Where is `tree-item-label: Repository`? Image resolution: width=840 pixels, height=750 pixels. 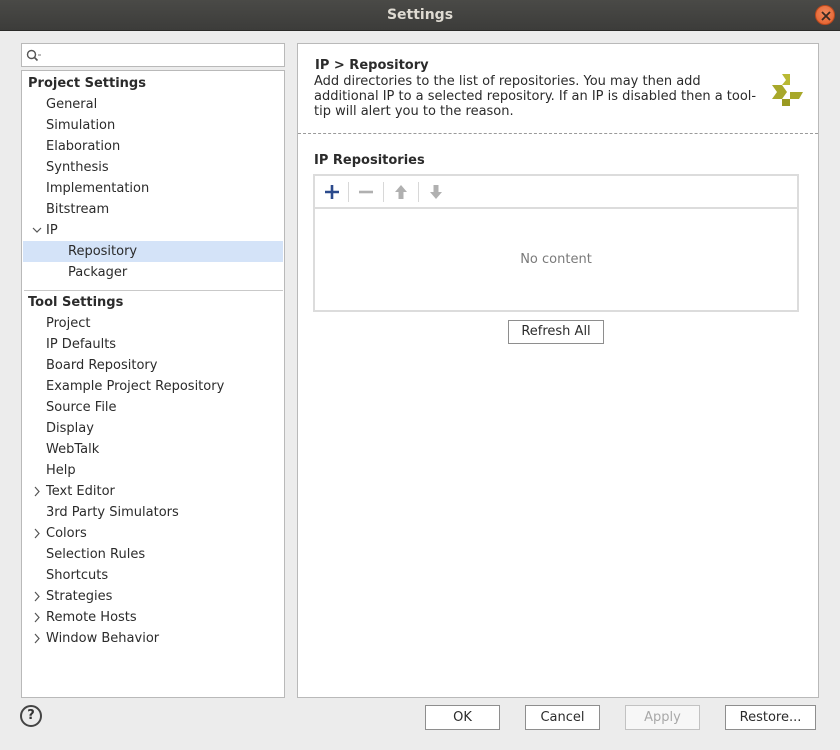 tree-item-label: Repository is located at coordinates (103, 251).